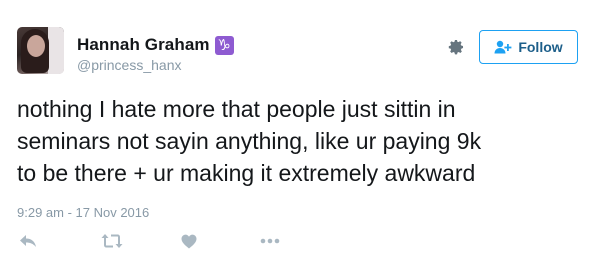  I want to click on follow-label: Follow, so click(540, 47).